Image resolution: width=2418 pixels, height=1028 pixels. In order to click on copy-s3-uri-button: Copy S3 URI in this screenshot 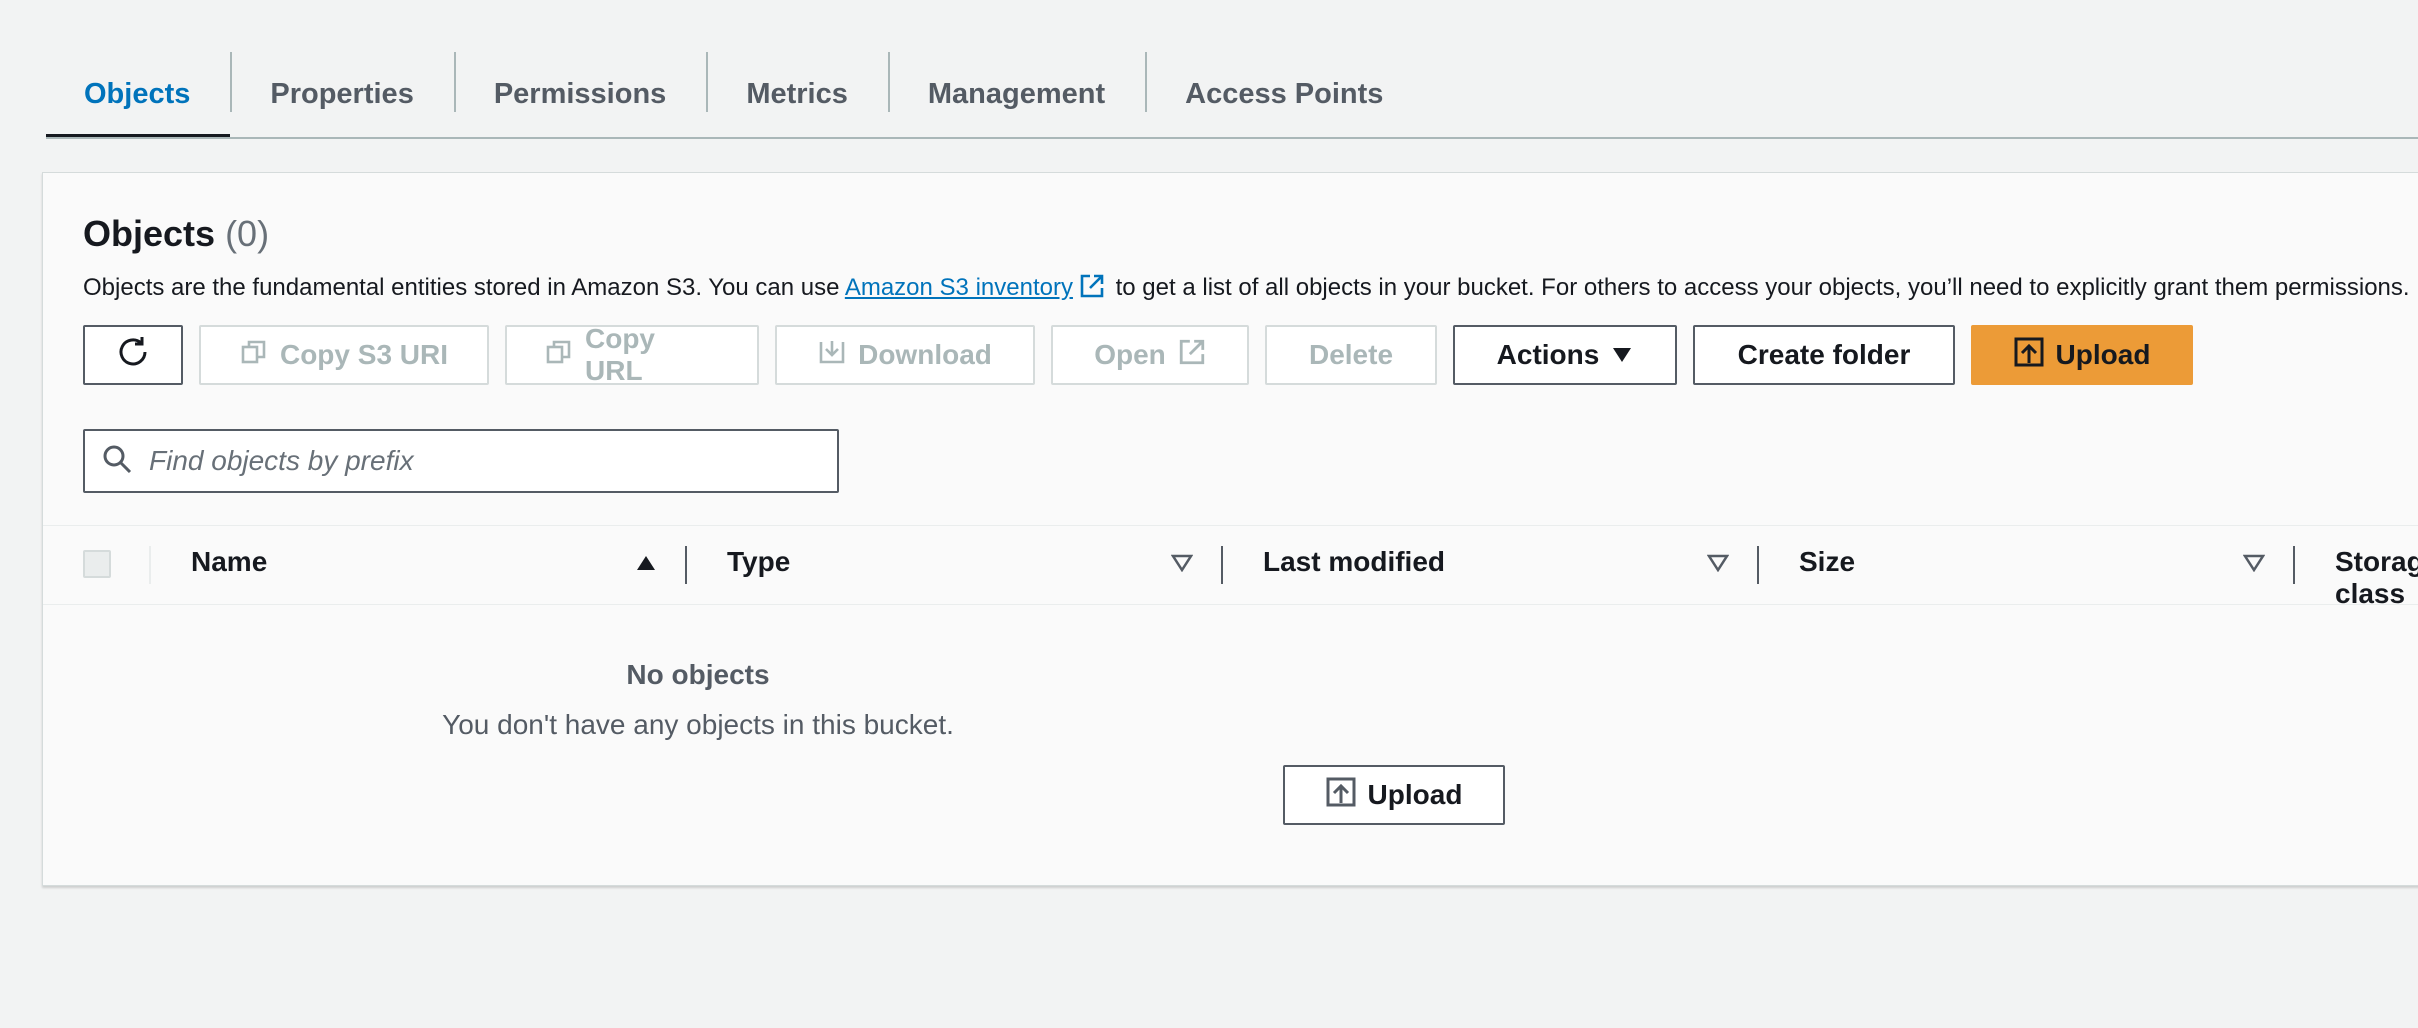, I will do `click(344, 355)`.